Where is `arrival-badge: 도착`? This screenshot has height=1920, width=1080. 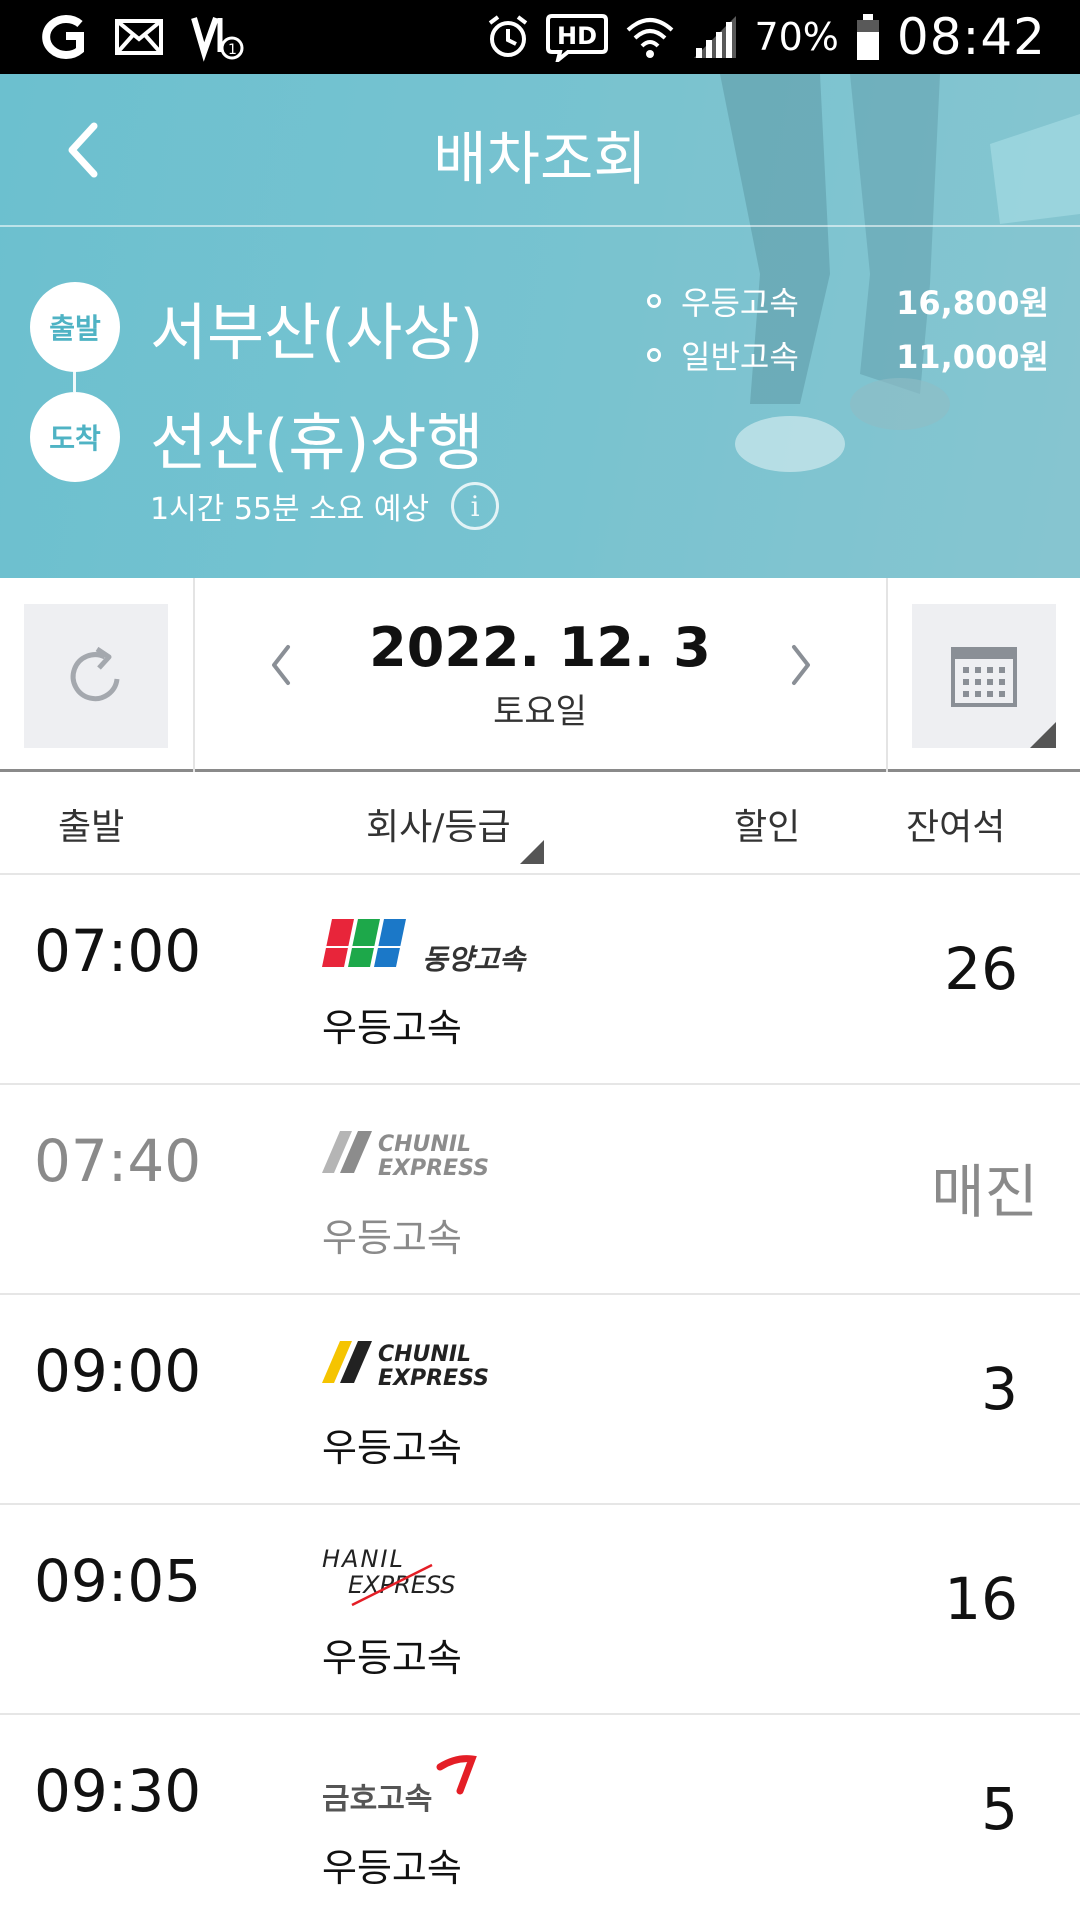
arrival-badge: 도착 is located at coordinates (75, 437).